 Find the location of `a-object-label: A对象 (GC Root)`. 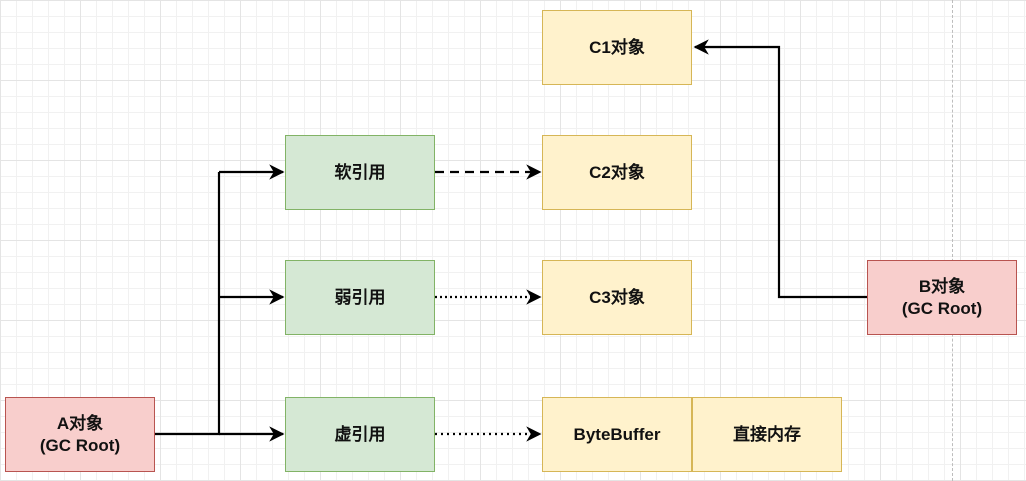

a-object-label: A对象 (GC Root) is located at coordinates (80, 434).